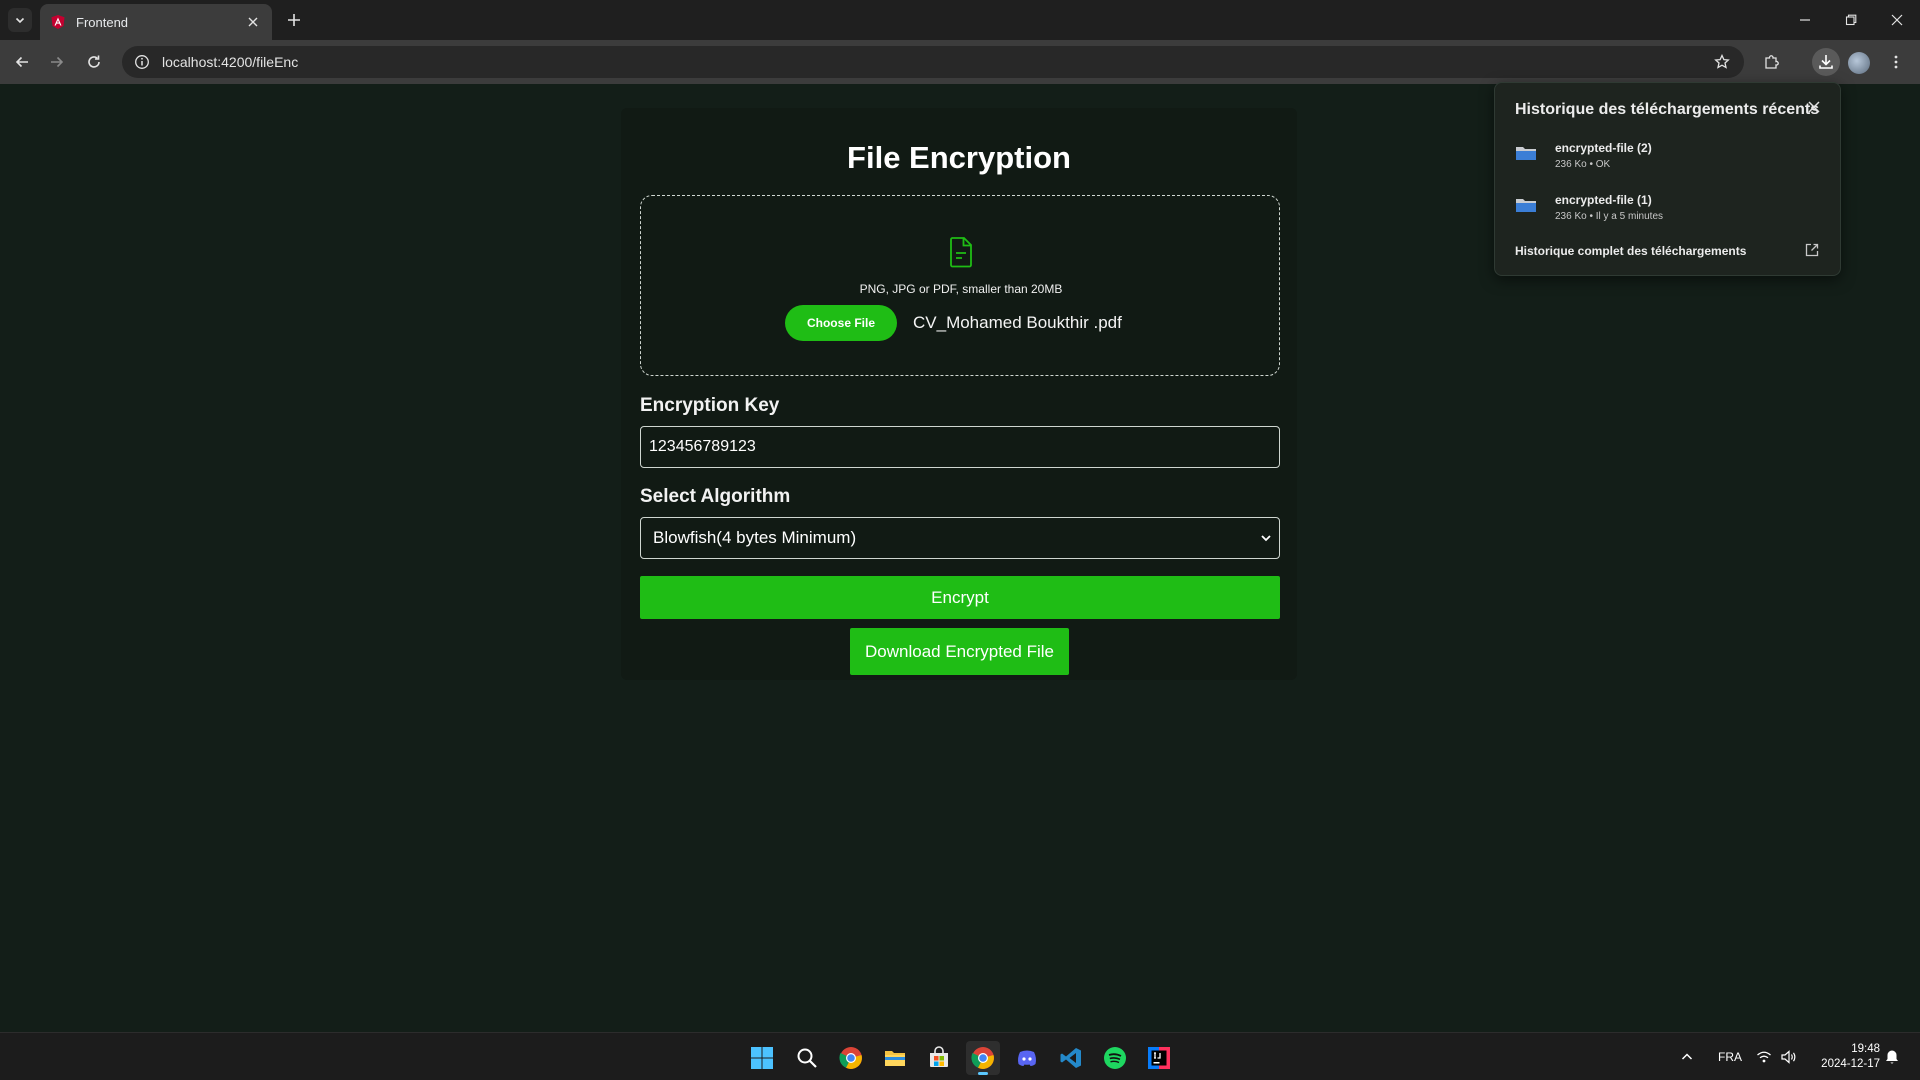 Image resolution: width=1920 pixels, height=1080 pixels. Describe the element at coordinates (1609, 216) in the screenshot. I see `download-item-meta: 236 Ko • Il y a 5 minutes` at that location.